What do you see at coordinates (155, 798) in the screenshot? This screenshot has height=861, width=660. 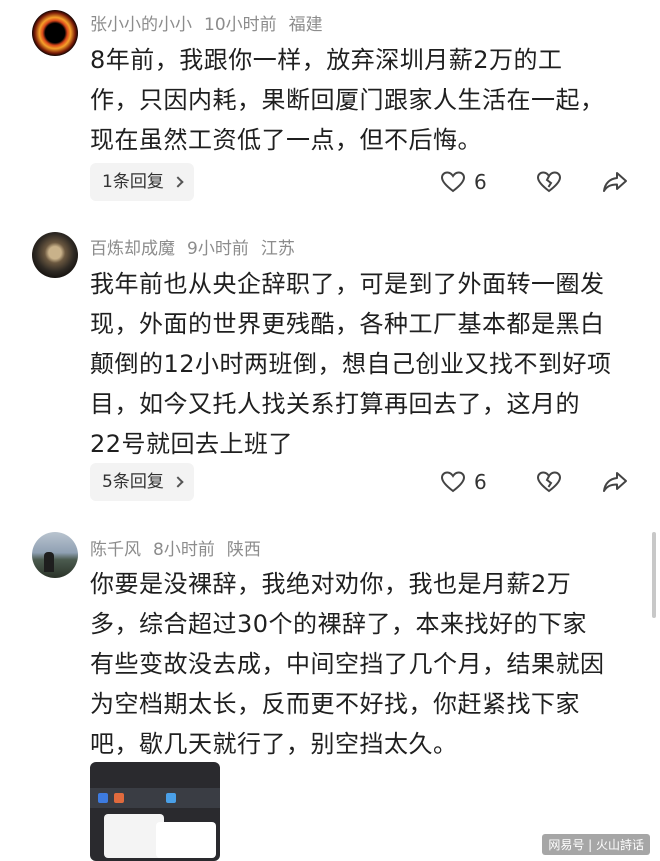 I see `thumbnail-header-bar` at bounding box center [155, 798].